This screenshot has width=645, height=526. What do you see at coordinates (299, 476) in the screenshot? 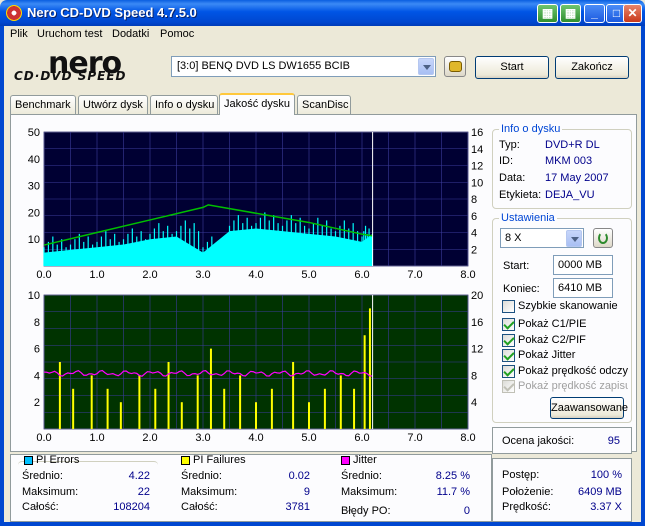
I see `pi-failures-avg-value: 0.02` at bounding box center [299, 476].